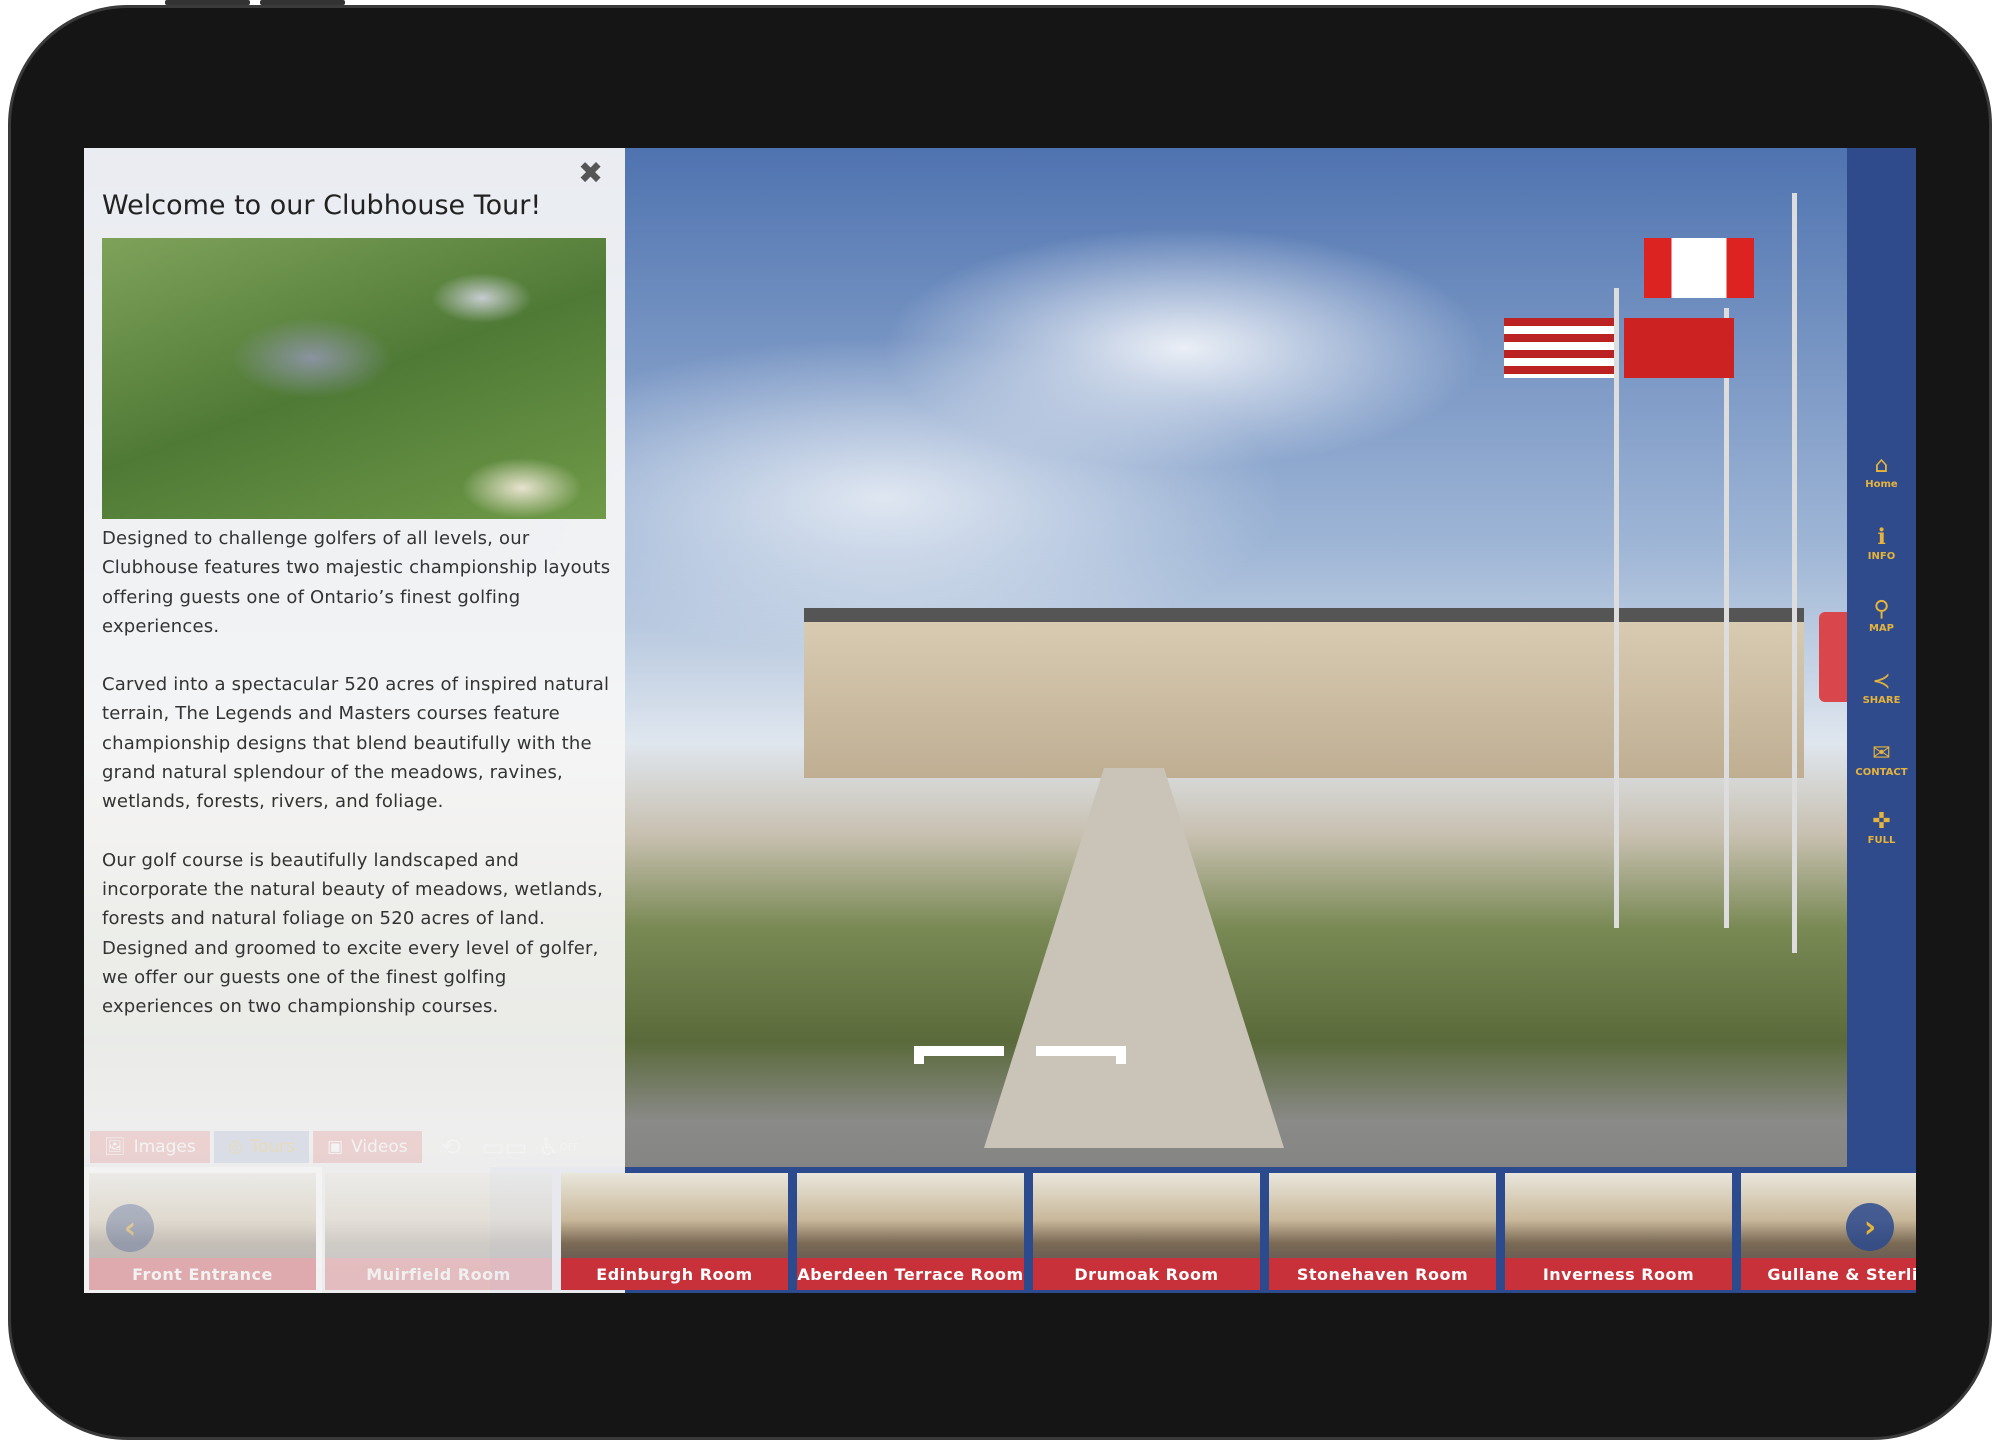  I want to click on thumbnail-drumoak-room: Drumoak Room, so click(1146, 1231).